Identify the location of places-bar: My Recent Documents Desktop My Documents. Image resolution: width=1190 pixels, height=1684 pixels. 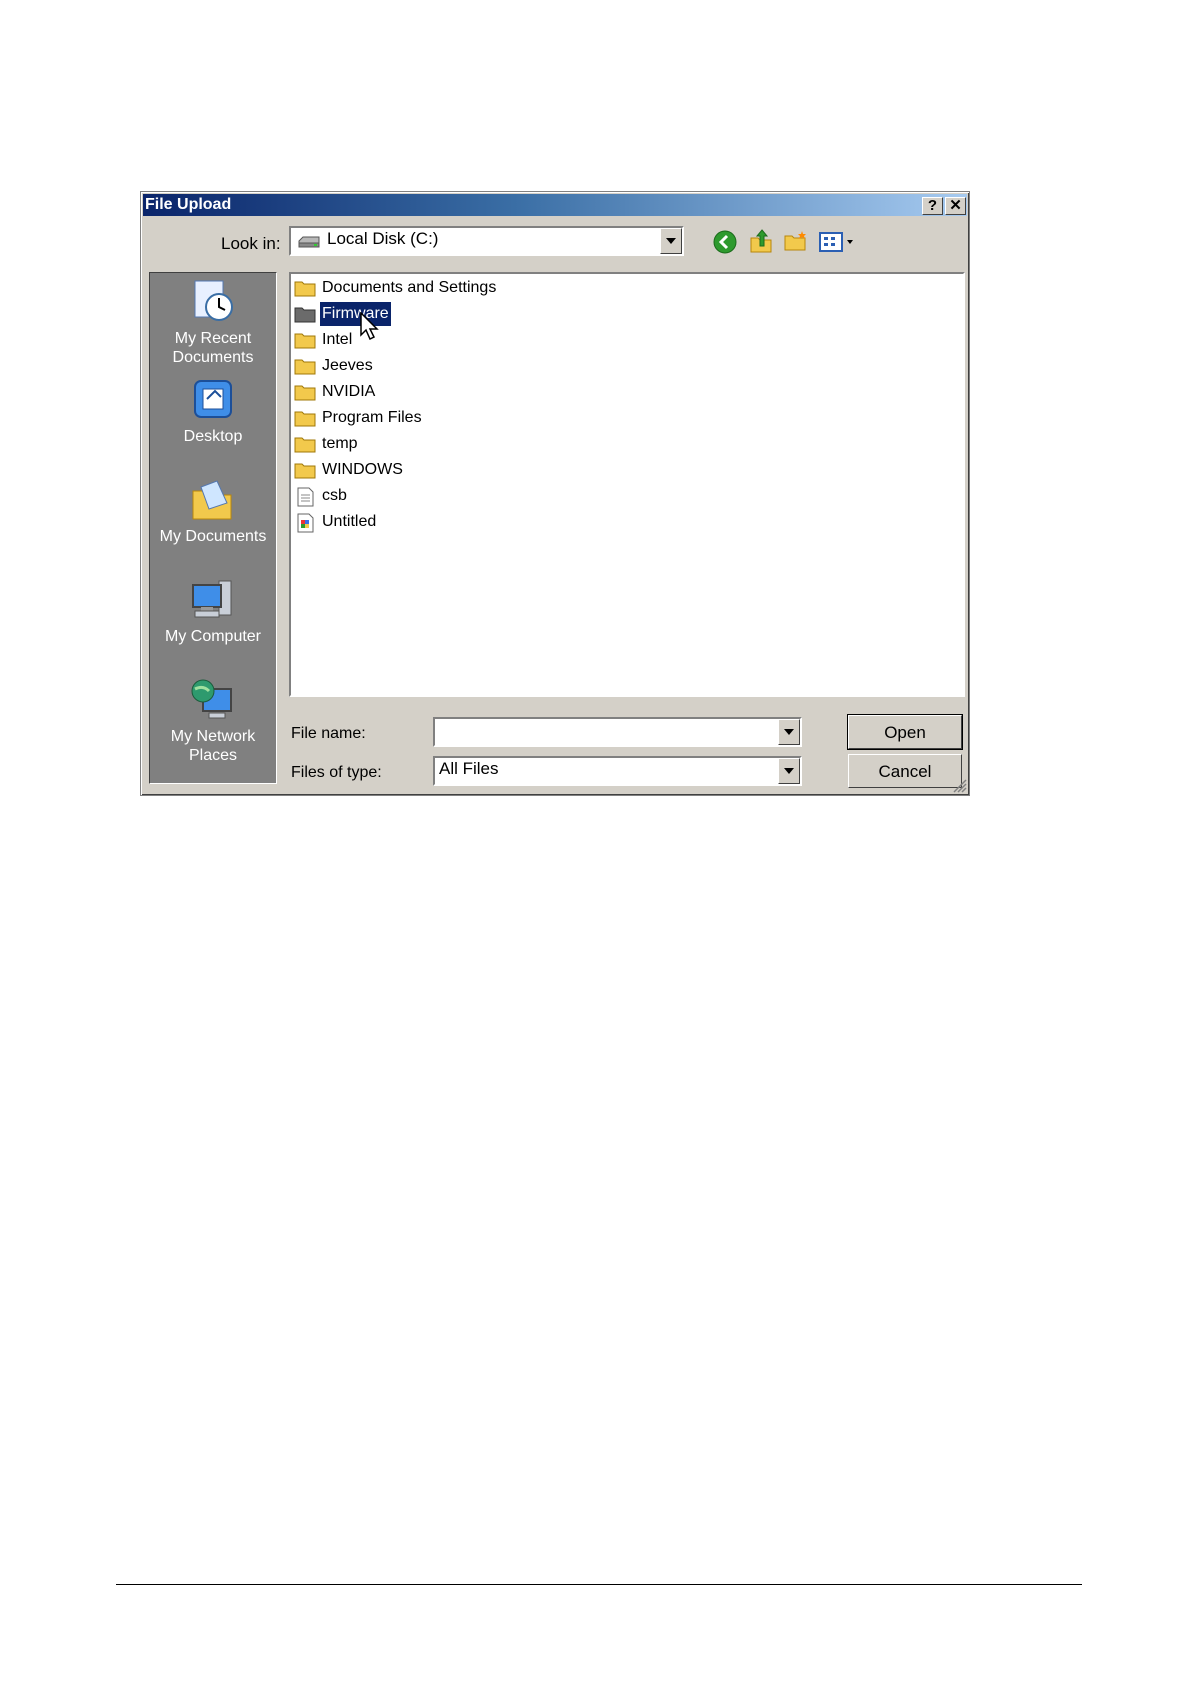
(213, 528).